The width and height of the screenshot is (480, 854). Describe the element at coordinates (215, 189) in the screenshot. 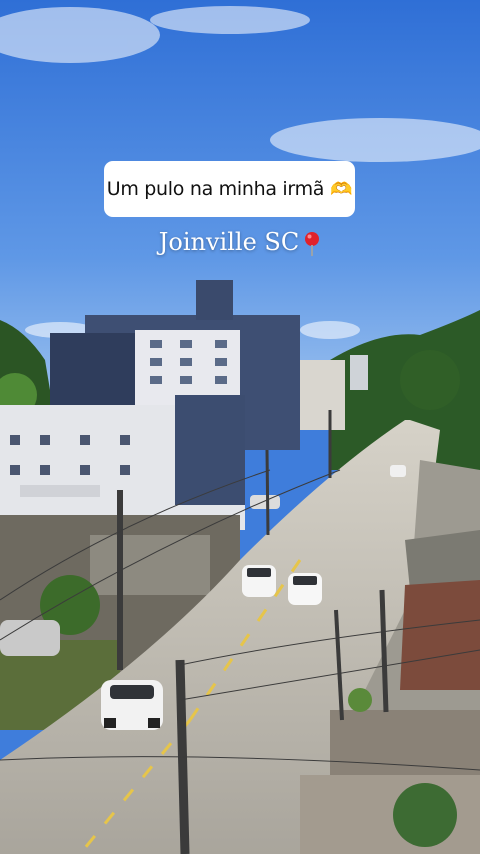

I see `caption-text: Um pulo na minha irmã` at that location.